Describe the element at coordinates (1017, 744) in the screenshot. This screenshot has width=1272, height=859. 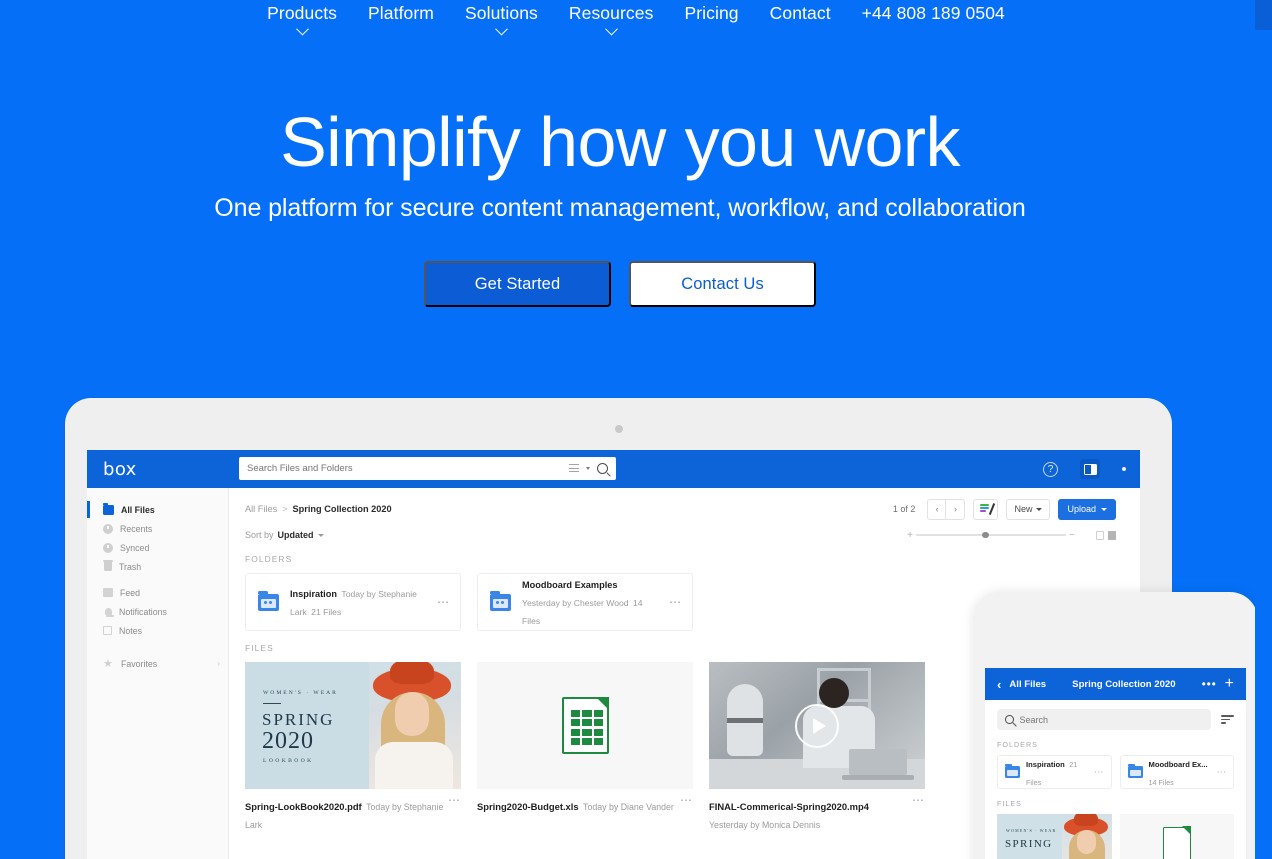
I see `phone-folders-section-label: FOLDERS` at that location.